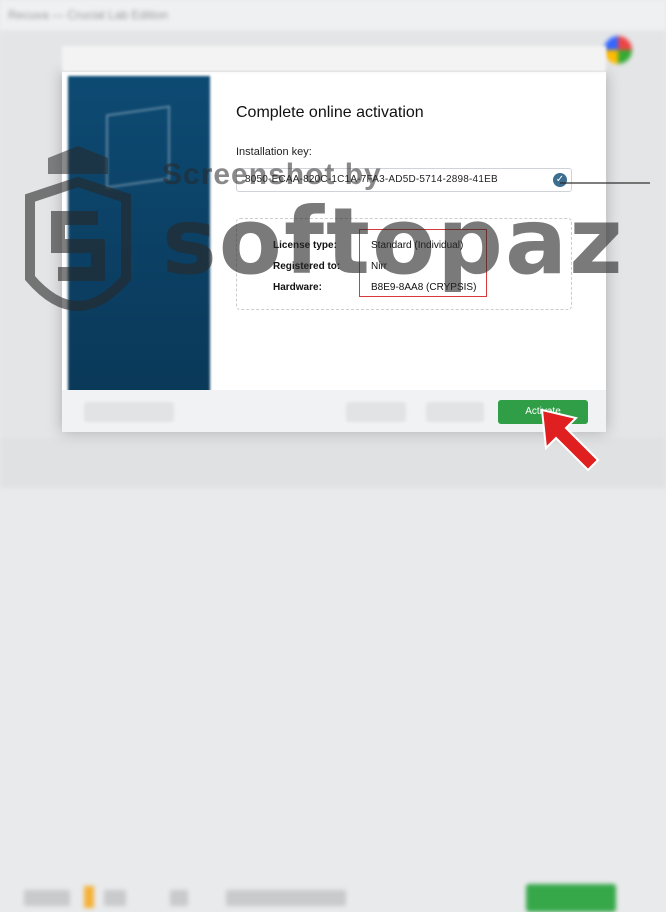  I want to click on dialog-footer: Activate, so click(334, 411).